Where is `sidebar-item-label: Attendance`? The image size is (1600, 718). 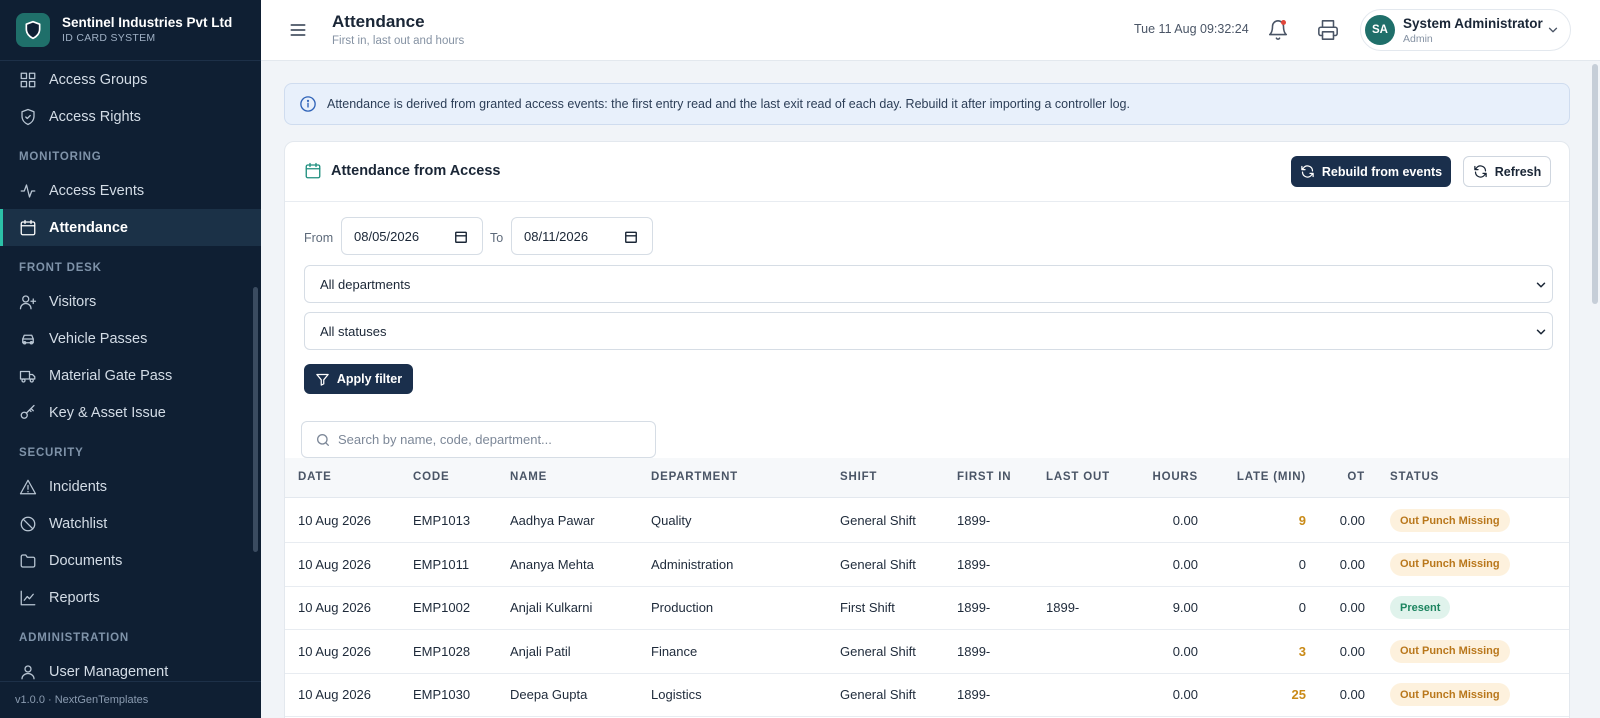 sidebar-item-label: Attendance is located at coordinates (88, 227).